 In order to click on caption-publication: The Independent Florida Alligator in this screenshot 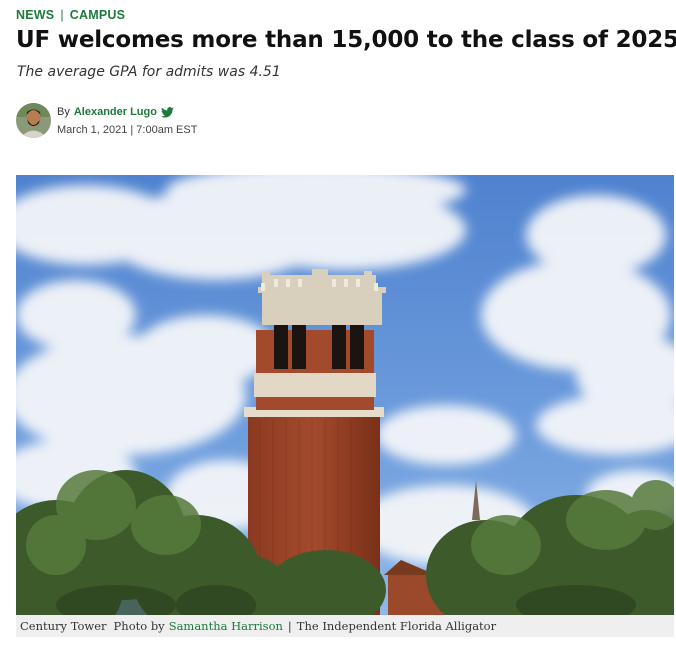, I will do `click(396, 626)`.